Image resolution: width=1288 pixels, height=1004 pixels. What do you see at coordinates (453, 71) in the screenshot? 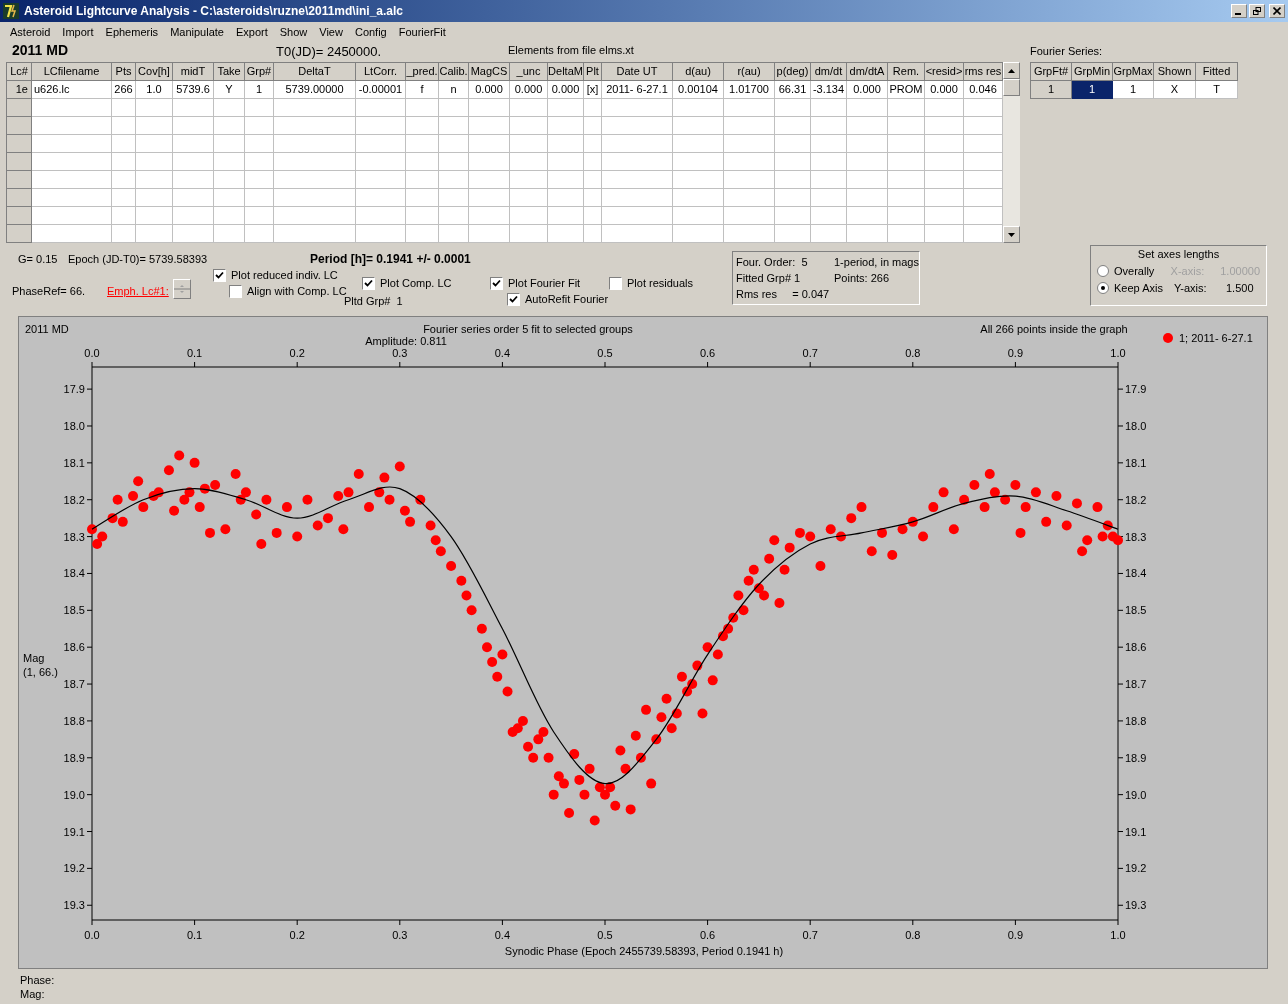
I see `column-header: Calib.` at bounding box center [453, 71].